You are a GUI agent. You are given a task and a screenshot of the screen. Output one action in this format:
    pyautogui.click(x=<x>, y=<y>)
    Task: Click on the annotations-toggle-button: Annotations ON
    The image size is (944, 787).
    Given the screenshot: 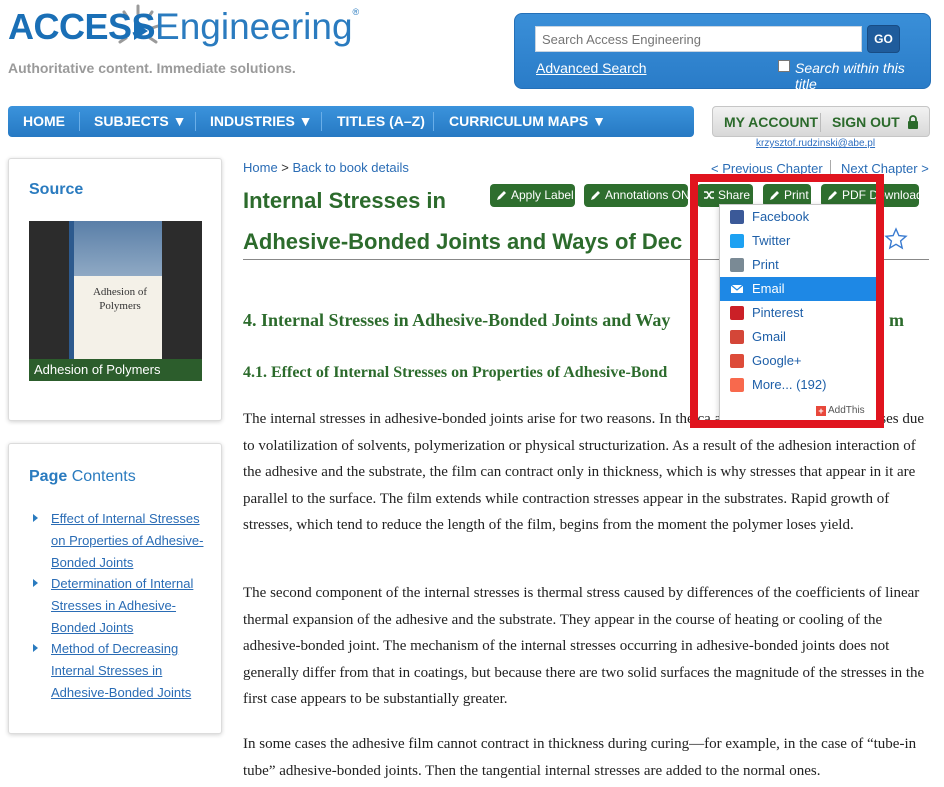 What is the action you would take?
    pyautogui.click(x=637, y=195)
    